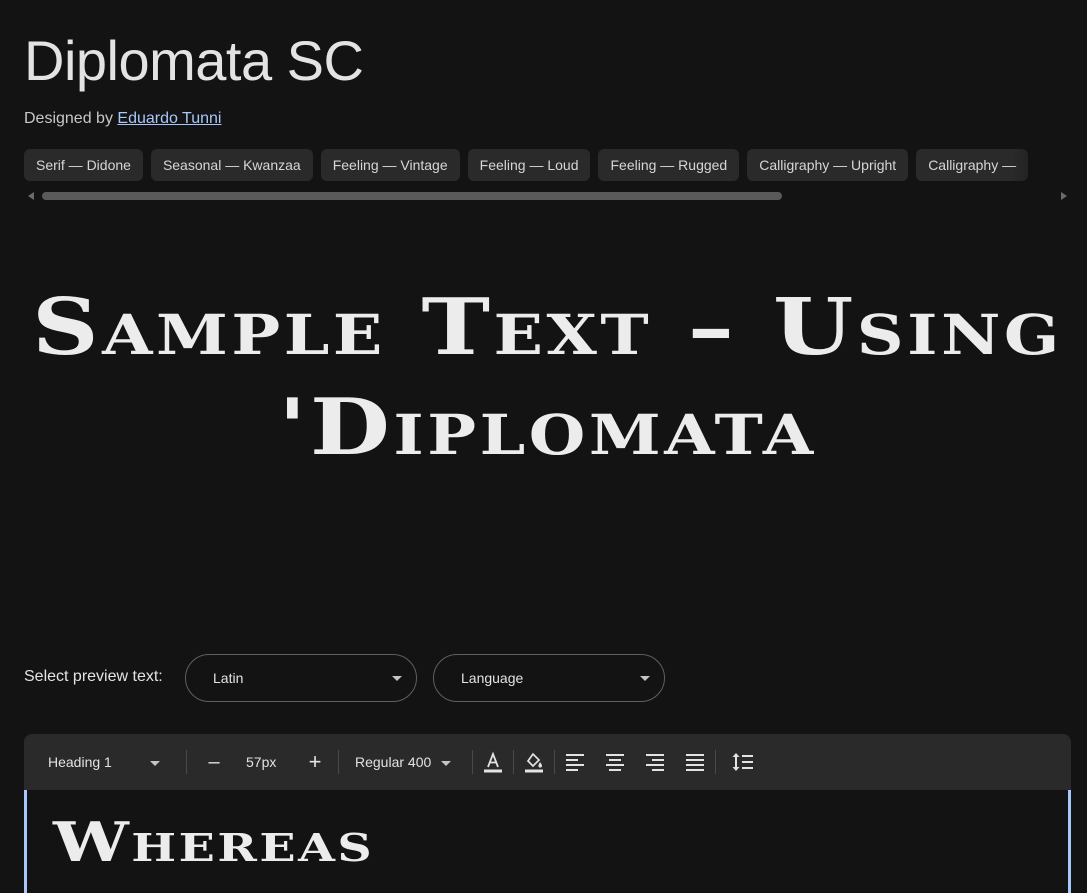 Image resolution: width=1087 pixels, height=893 pixels. I want to click on tag-feeling-loud: Feeling — Loud, so click(529, 165).